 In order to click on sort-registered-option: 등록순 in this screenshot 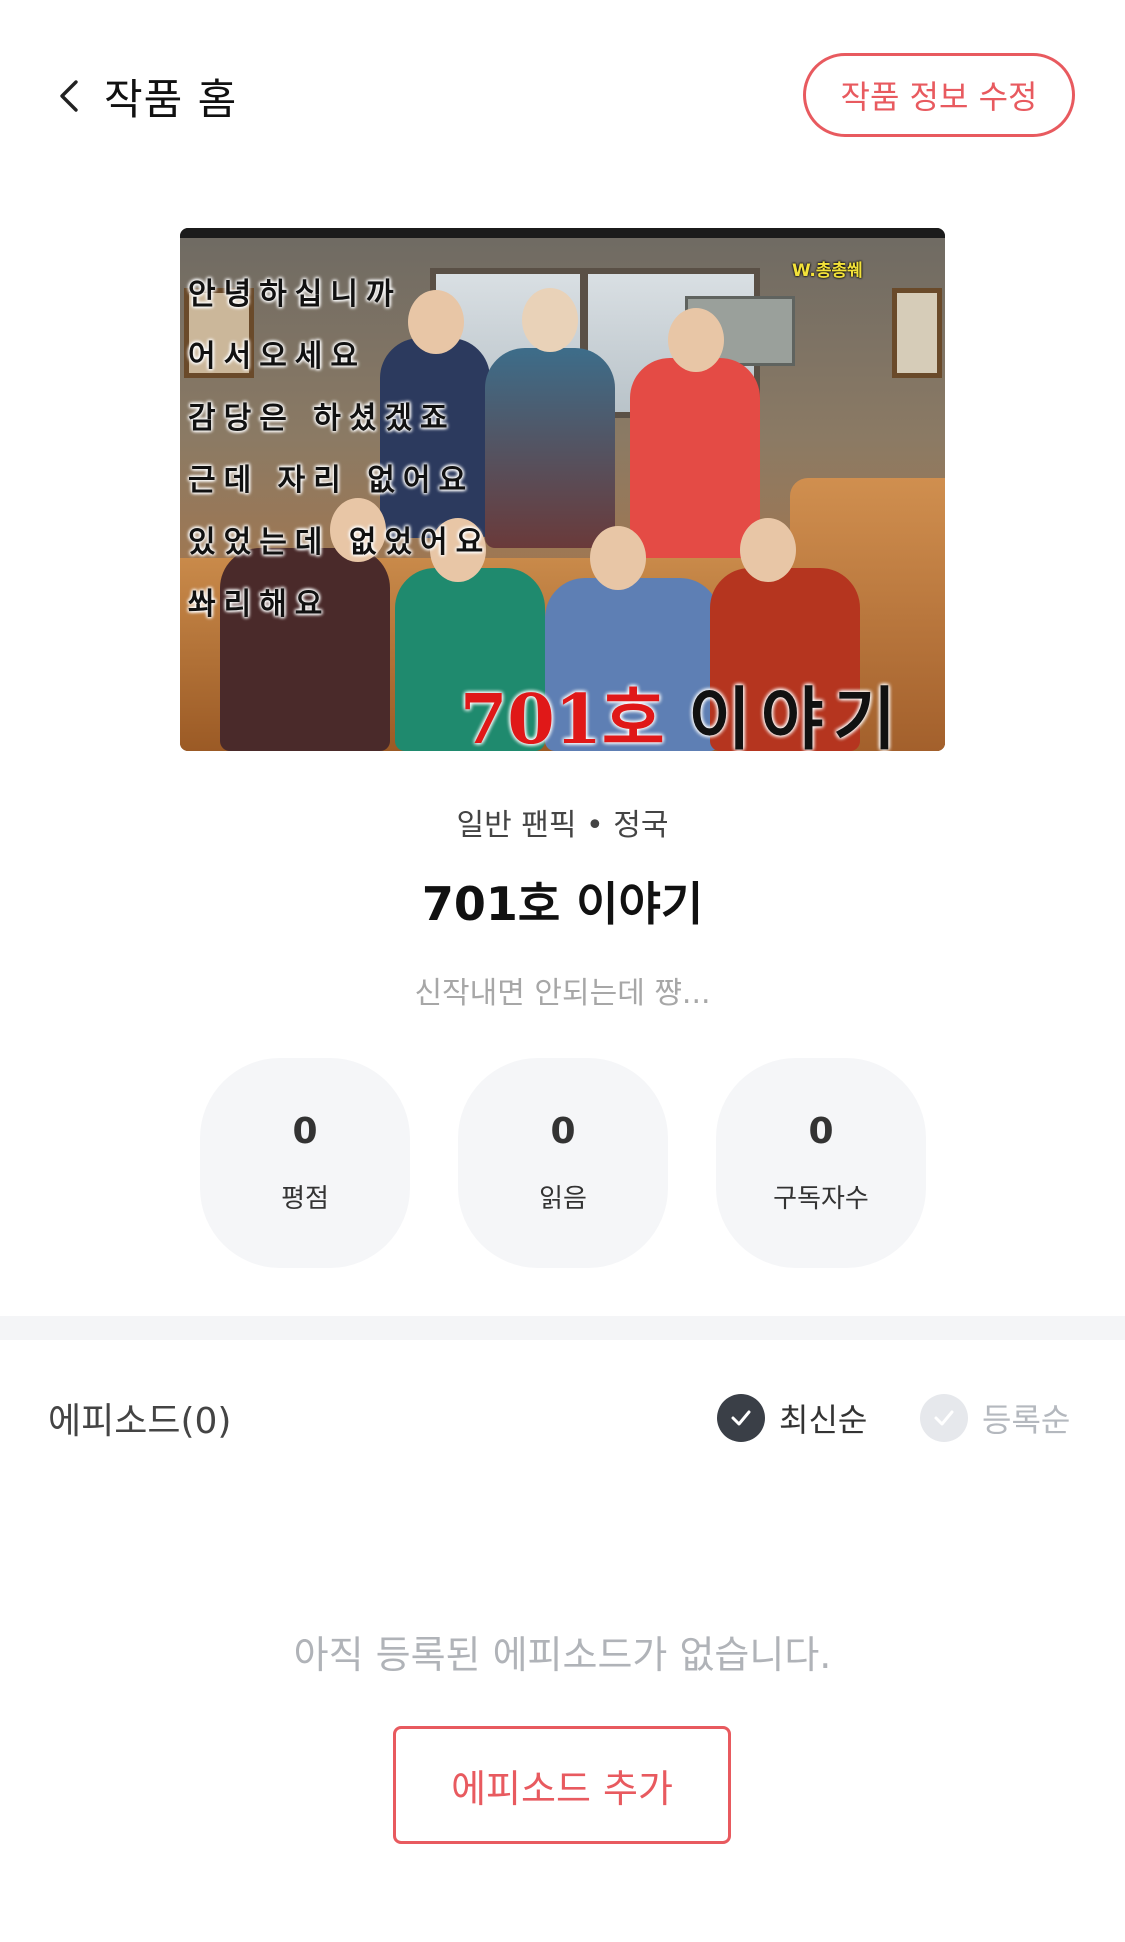, I will do `click(995, 1418)`.